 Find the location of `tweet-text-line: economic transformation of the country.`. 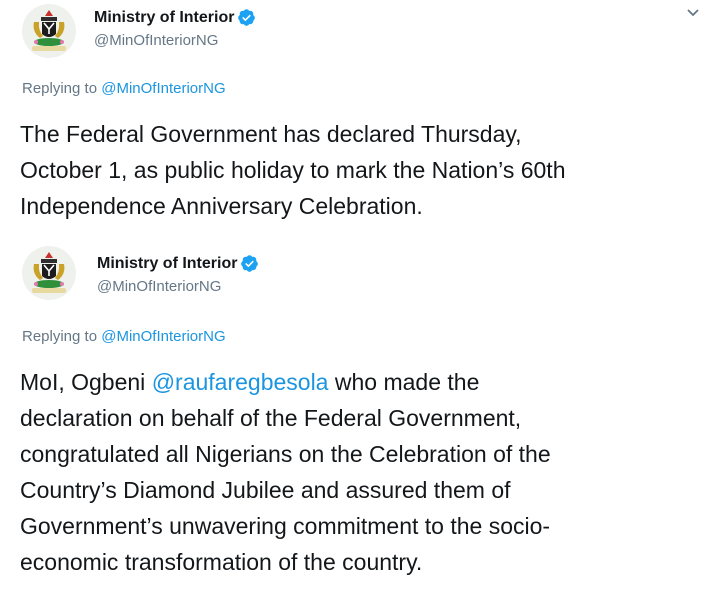

tweet-text-line: economic transformation of the country. is located at coordinates (221, 562).